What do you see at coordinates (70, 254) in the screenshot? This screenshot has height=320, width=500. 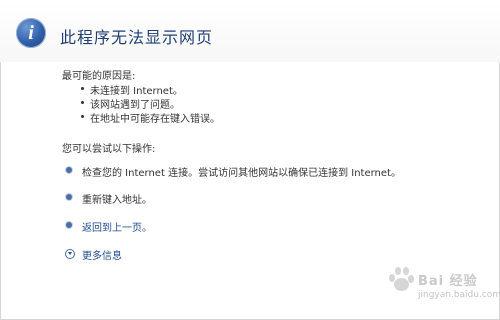 I see `expand-icon` at bounding box center [70, 254].